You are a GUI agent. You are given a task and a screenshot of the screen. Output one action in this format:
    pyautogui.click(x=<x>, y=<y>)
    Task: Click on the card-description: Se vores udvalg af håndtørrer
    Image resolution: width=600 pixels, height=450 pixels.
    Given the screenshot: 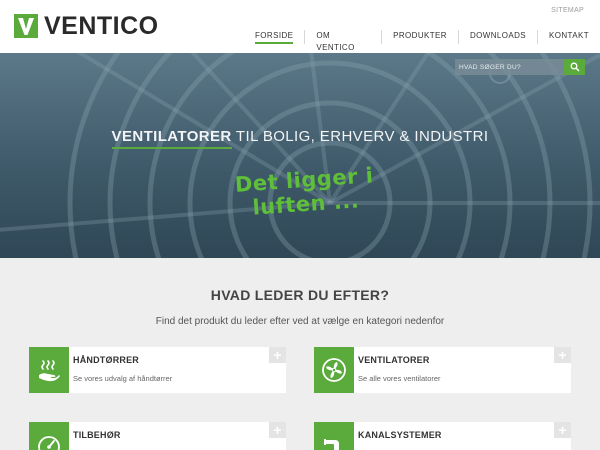 What is the action you would take?
    pyautogui.click(x=123, y=378)
    